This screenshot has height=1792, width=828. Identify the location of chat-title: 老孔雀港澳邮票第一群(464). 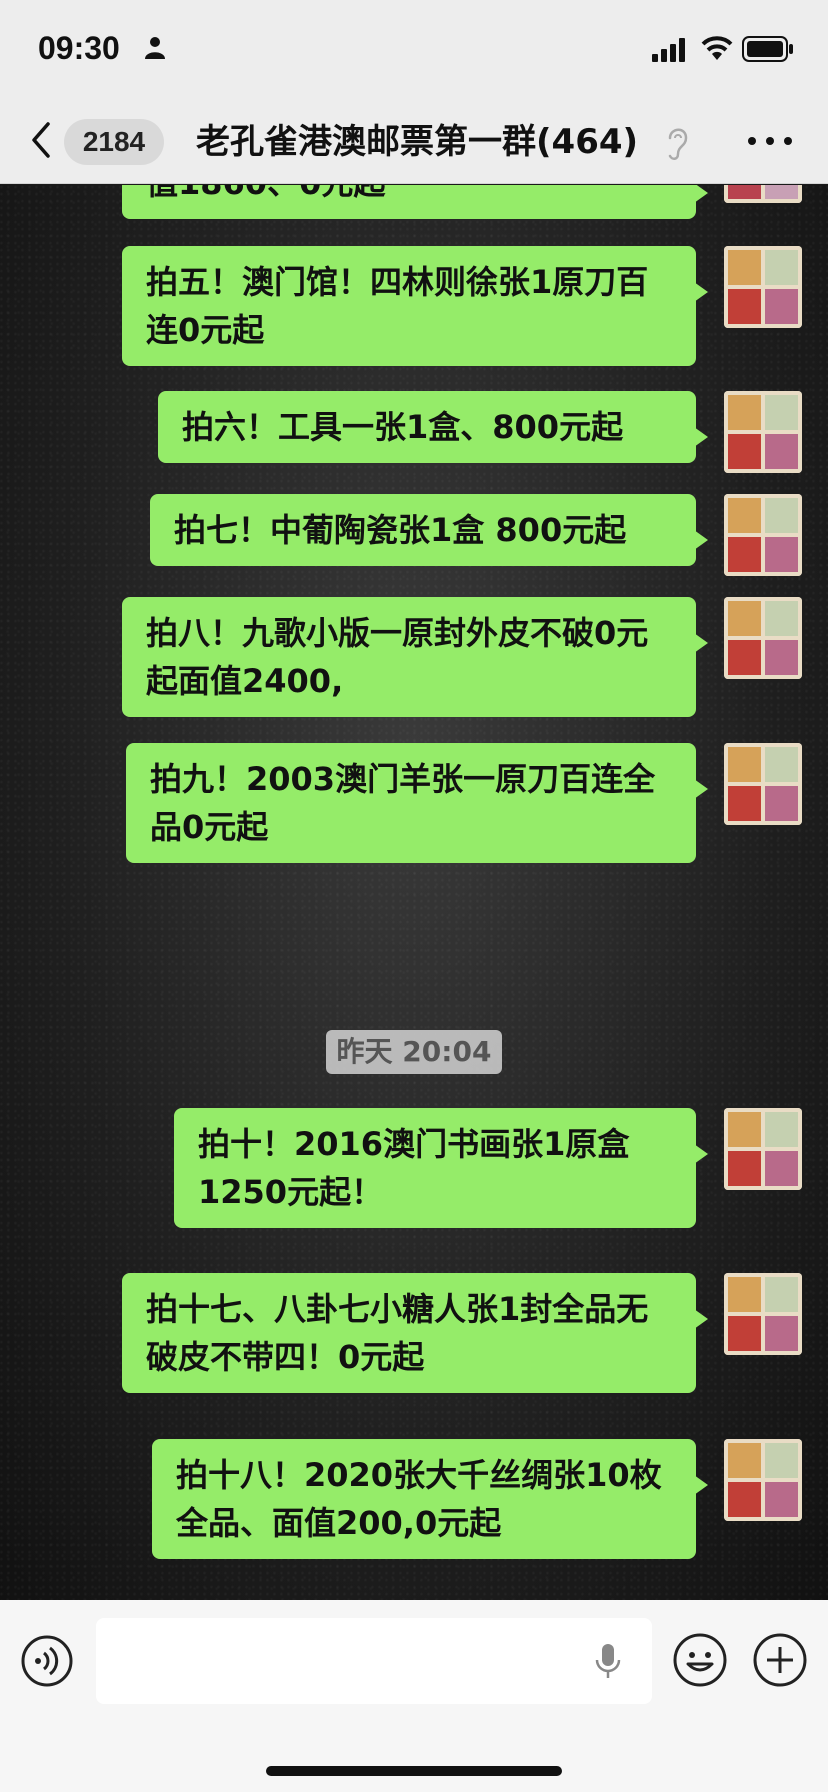
(417, 142).